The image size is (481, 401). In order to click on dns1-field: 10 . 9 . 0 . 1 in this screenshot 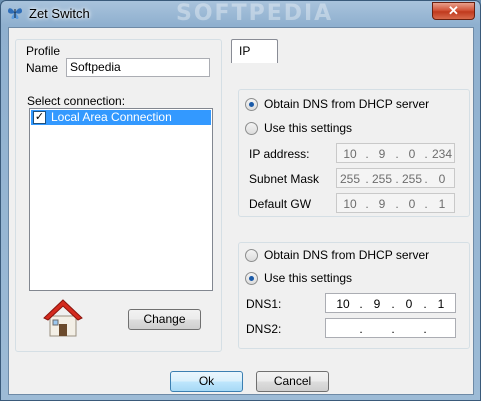, I will do `click(390, 303)`.